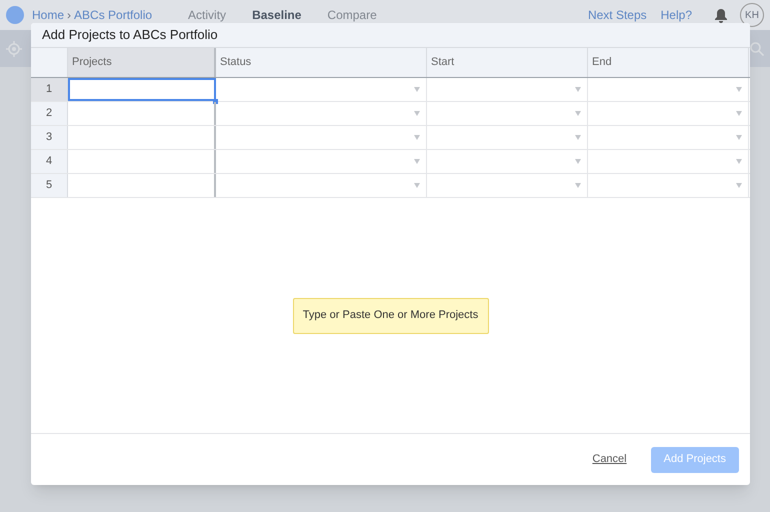 This screenshot has width=770, height=512. What do you see at coordinates (15, 15) in the screenshot?
I see `logo-icon` at bounding box center [15, 15].